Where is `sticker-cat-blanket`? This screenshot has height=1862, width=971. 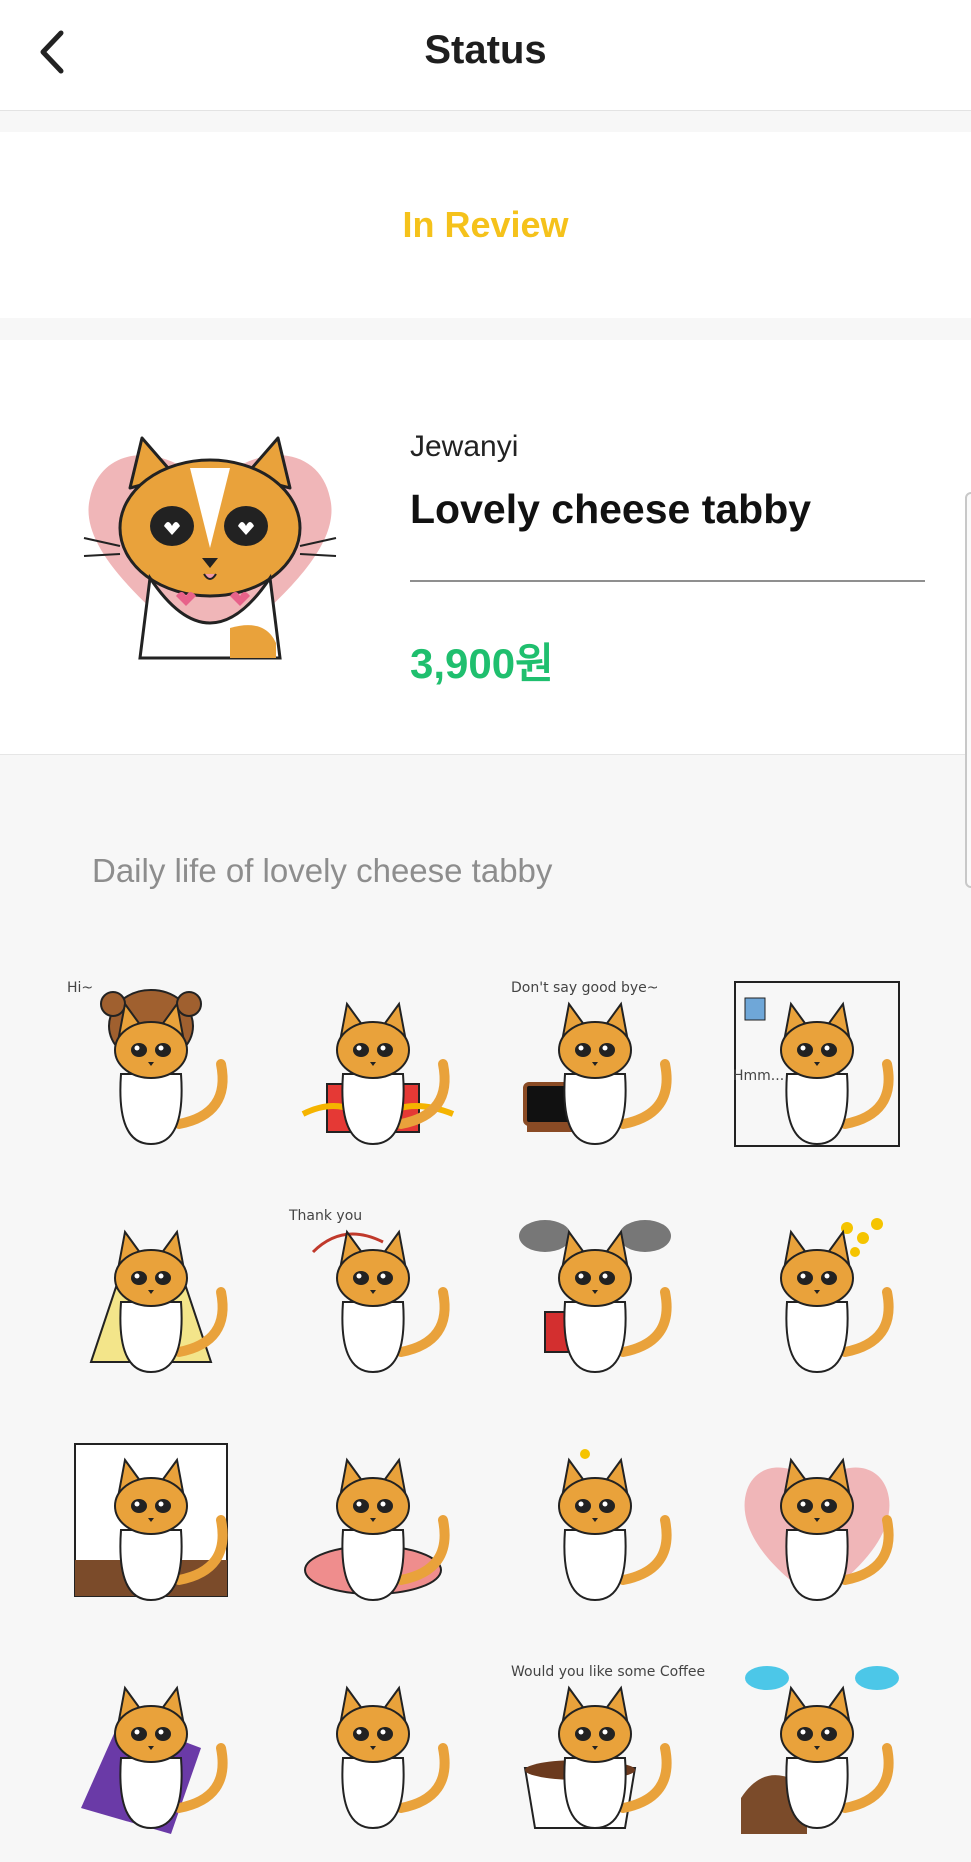
sticker-cat-blanket is located at coordinates (151, 1292).